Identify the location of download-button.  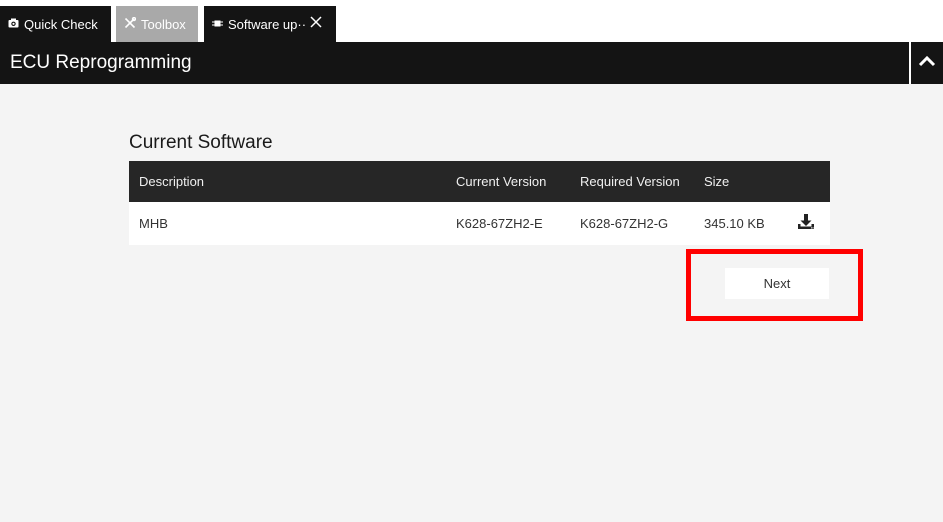
(806, 223).